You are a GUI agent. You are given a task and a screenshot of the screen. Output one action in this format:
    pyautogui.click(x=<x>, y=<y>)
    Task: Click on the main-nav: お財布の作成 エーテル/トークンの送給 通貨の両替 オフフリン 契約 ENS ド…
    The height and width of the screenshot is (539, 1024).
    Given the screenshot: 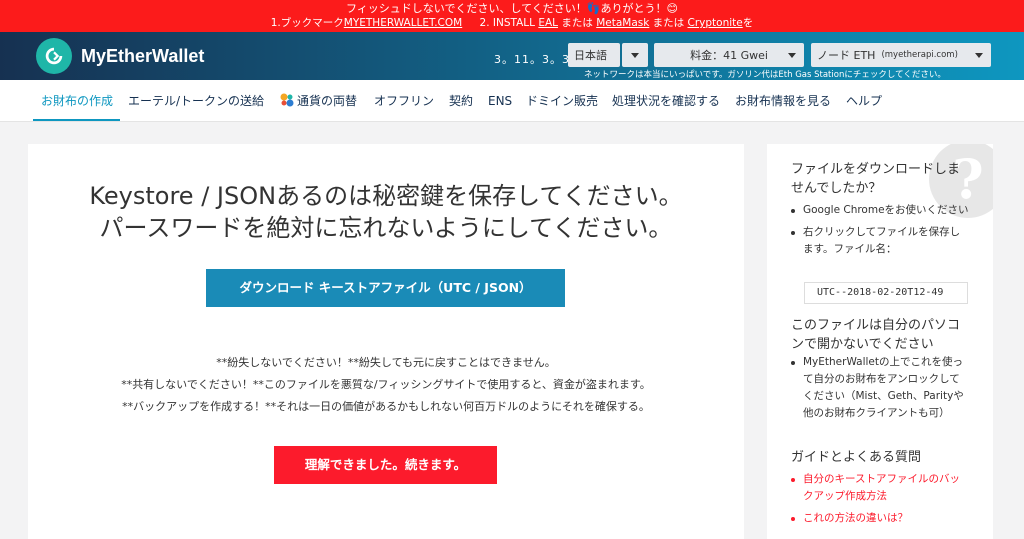 What is the action you would take?
    pyautogui.click(x=512, y=101)
    